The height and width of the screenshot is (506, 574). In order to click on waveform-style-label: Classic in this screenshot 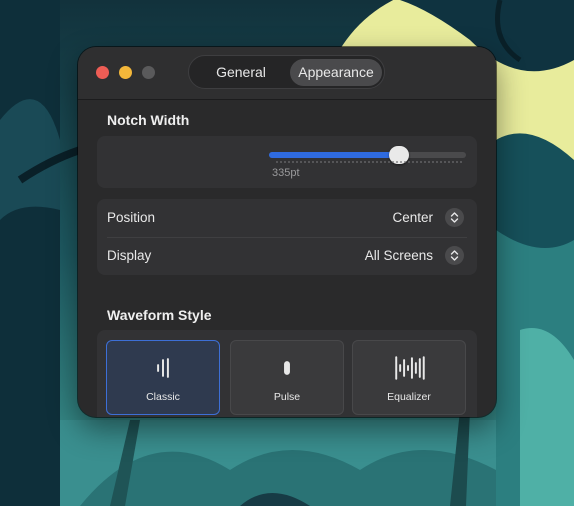, I will do `click(163, 397)`.